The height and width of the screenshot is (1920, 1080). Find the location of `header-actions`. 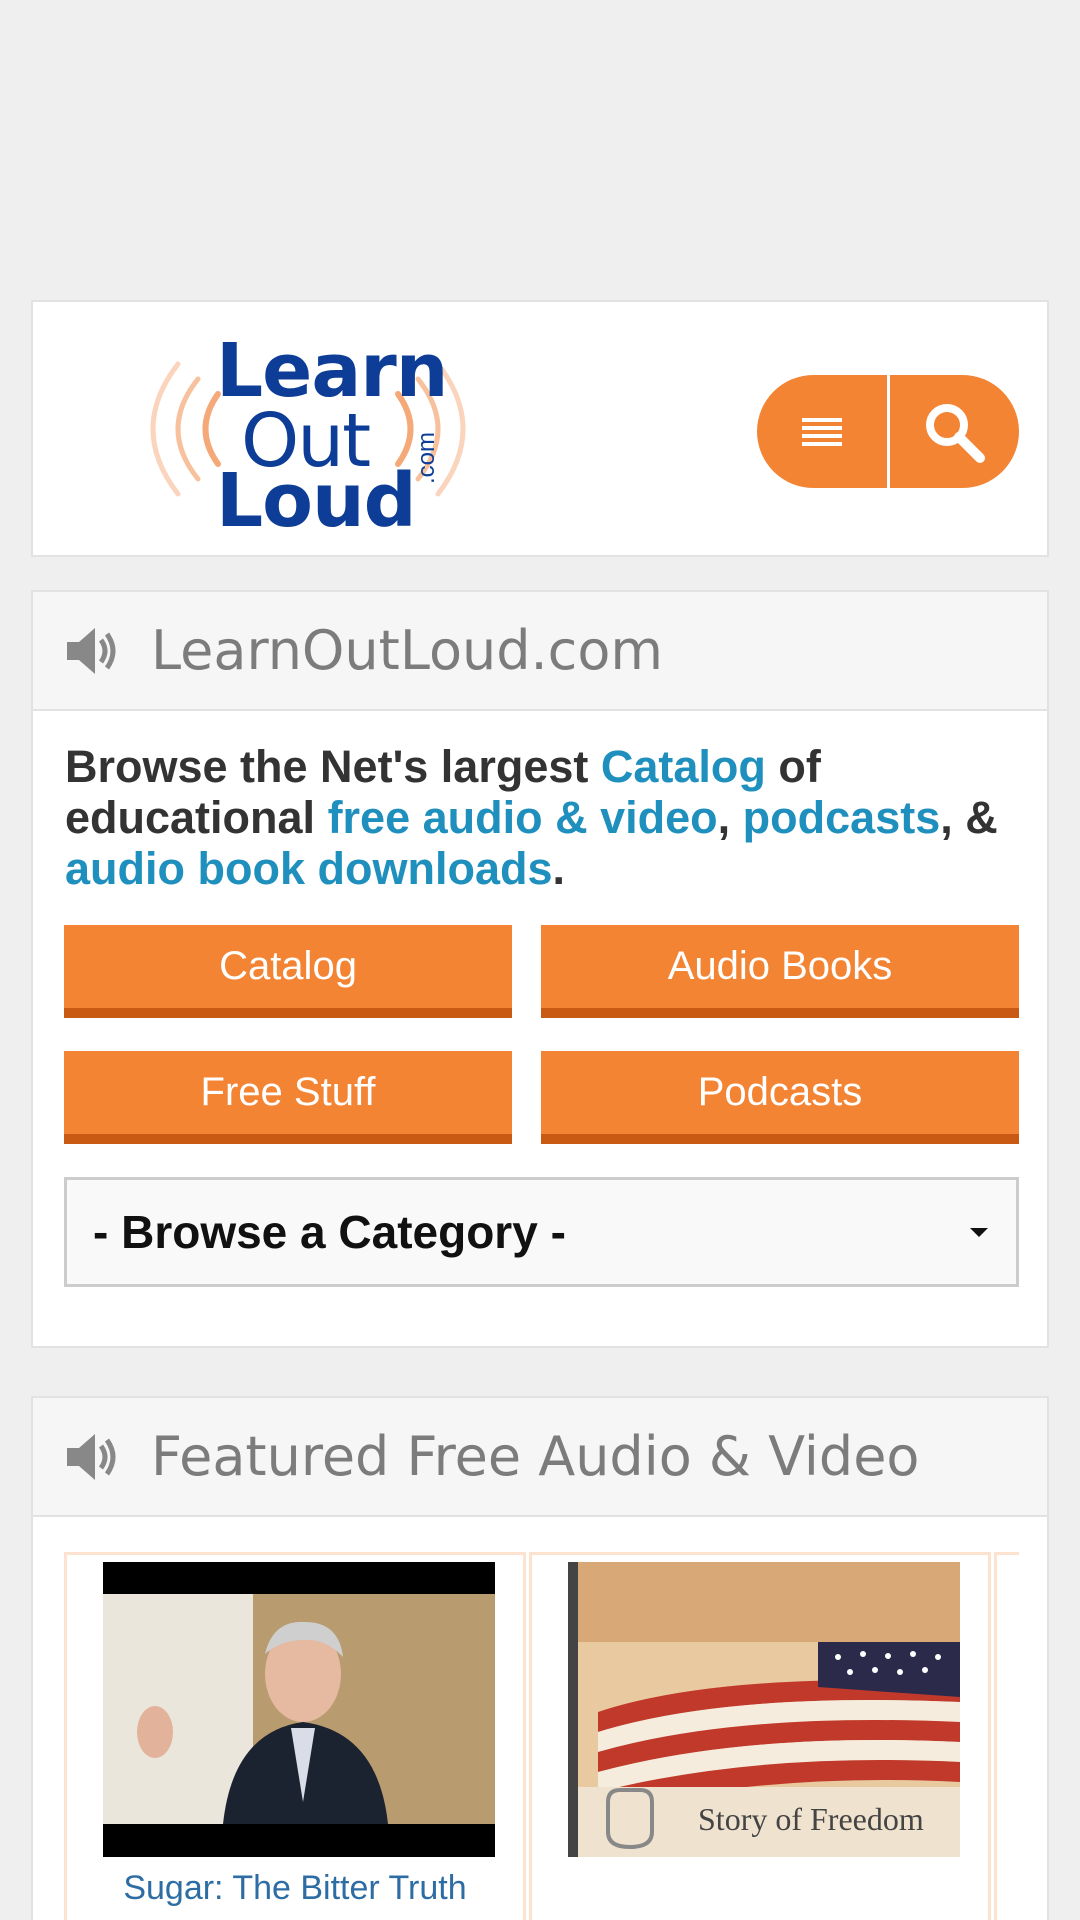

header-actions is located at coordinates (888, 431).